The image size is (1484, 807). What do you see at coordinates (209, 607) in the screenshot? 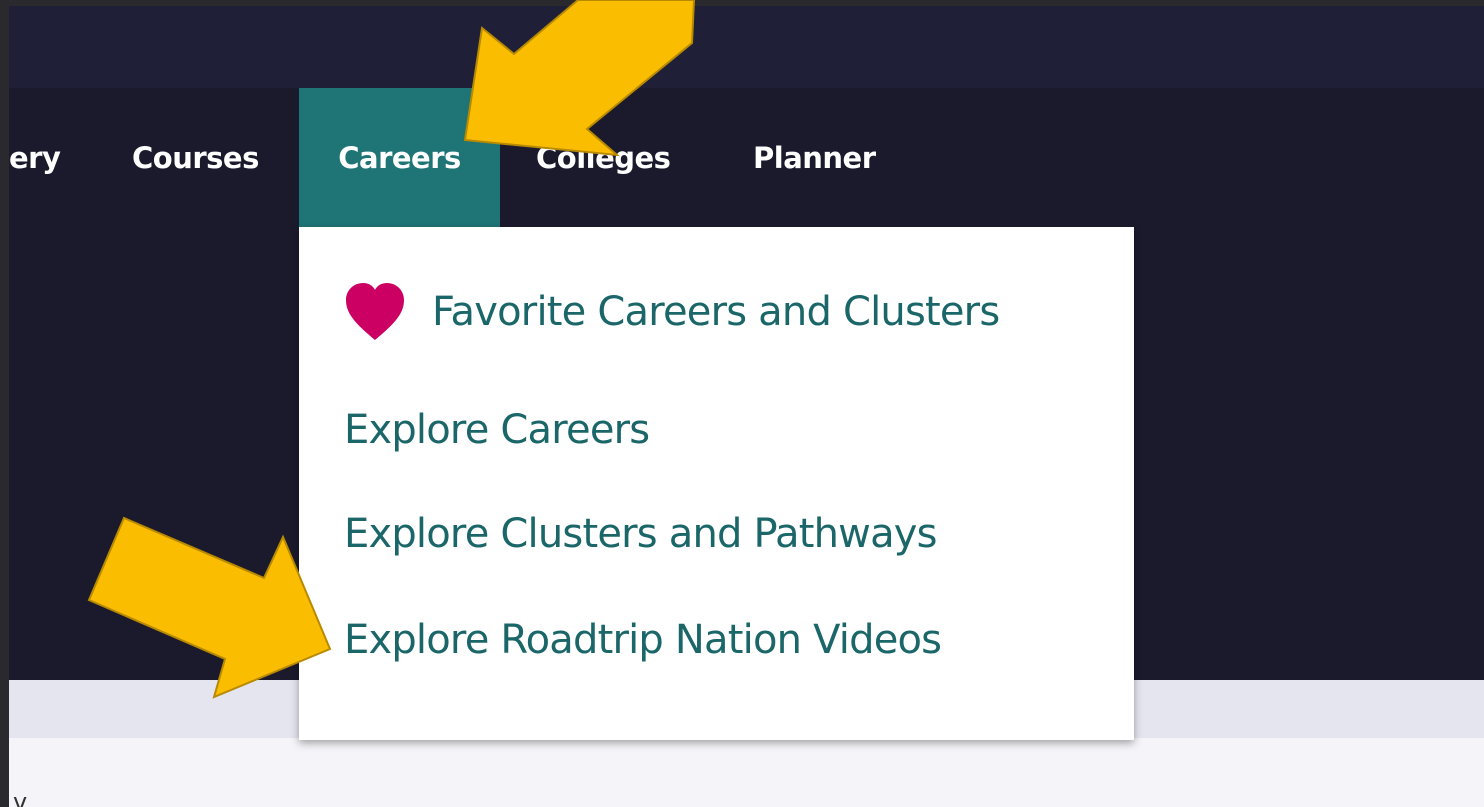
I see `arrow-icon-bottom` at bounding box center [209, 607].